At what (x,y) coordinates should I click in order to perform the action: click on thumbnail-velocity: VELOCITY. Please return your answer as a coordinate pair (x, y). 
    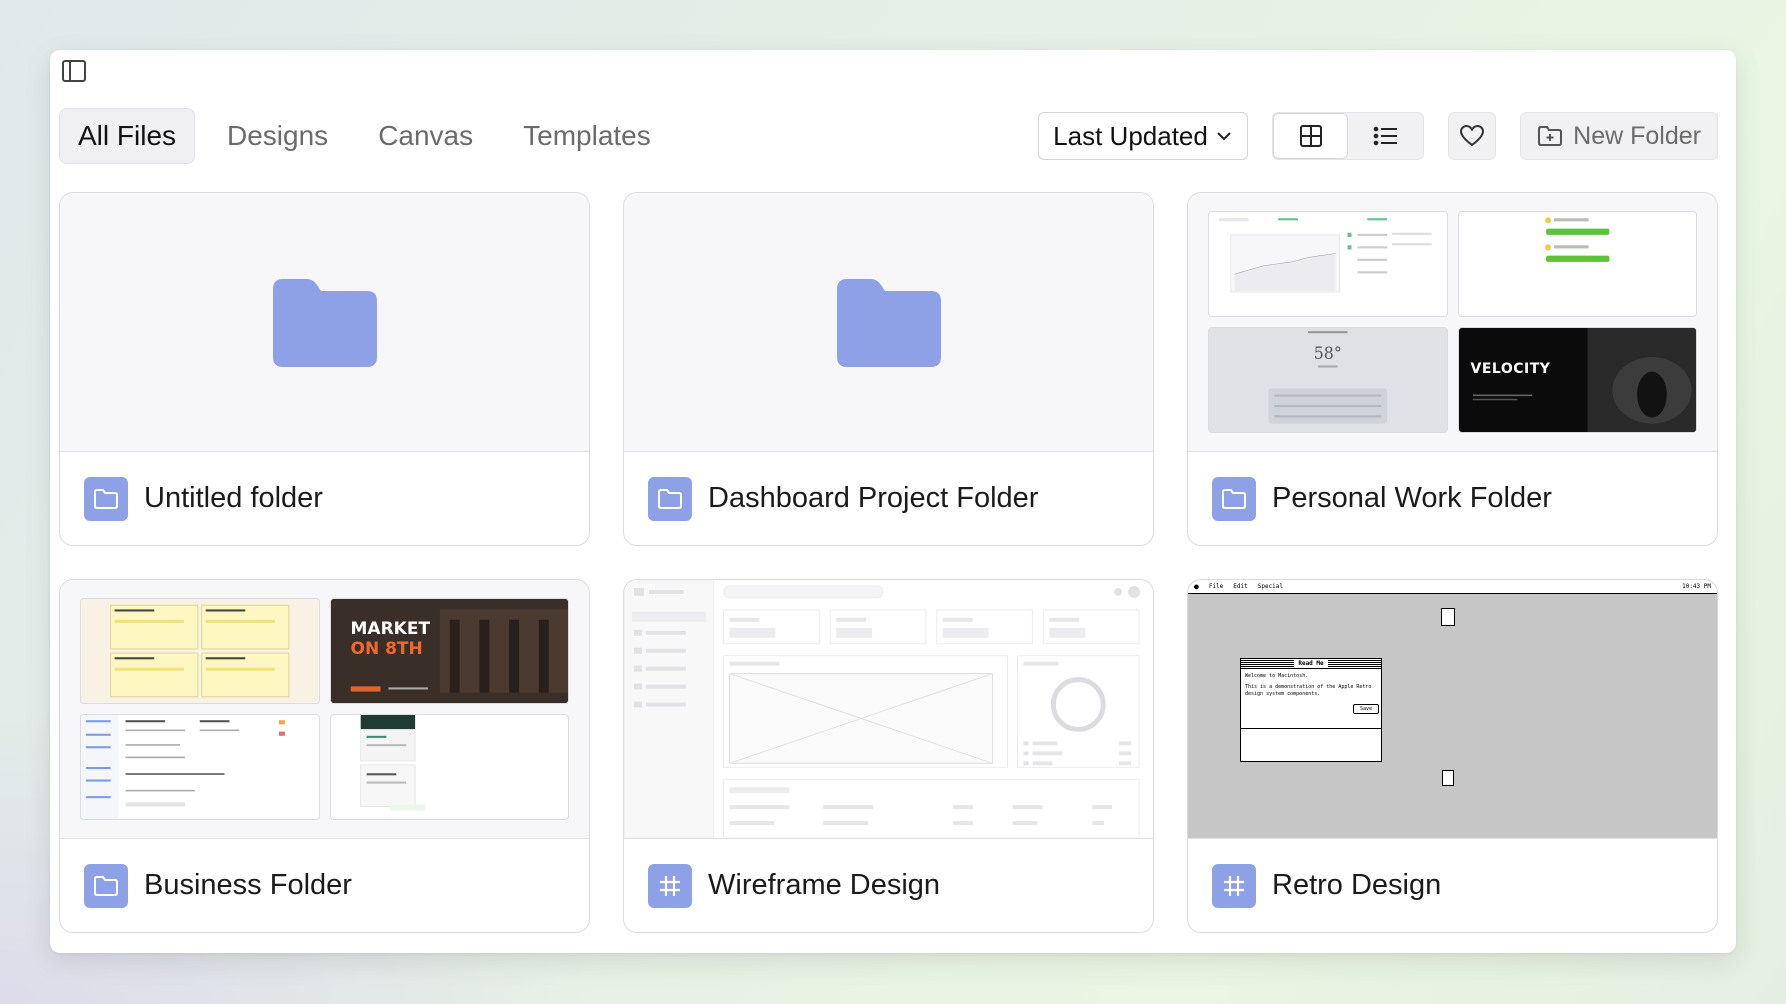
    Looking at the image, I should click on (1577, 380).